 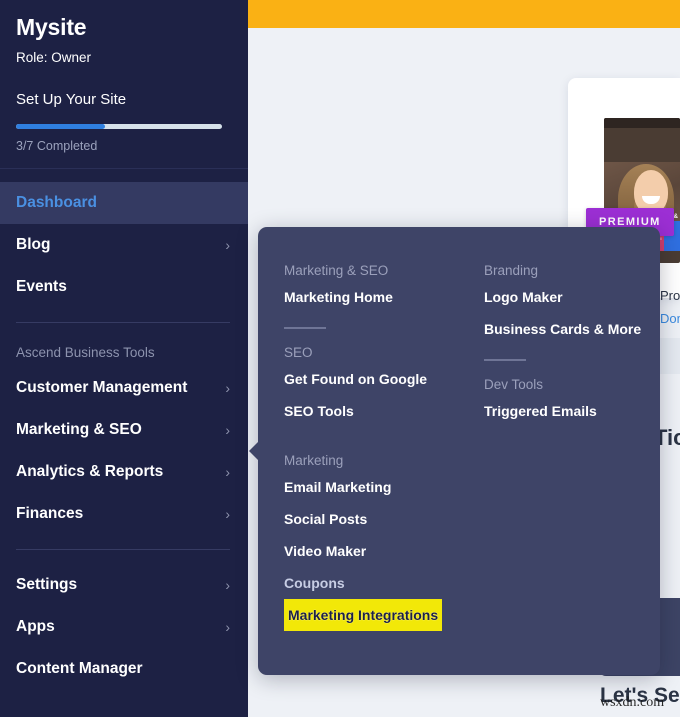 What do you see at coordinates (314, 460) in the screenshot?
I see `flyout-heading-marketing: Marketing` at bounding box center [314, 460].